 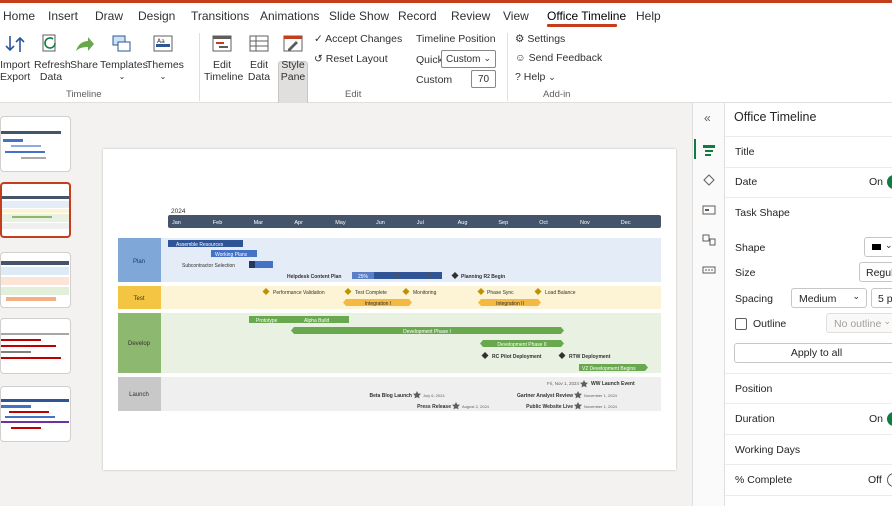 What do you see at coordinates (52, 58) in the screenshot?
I see `refresh-data-button: Refresh Data` at bounding box center [52, 58].